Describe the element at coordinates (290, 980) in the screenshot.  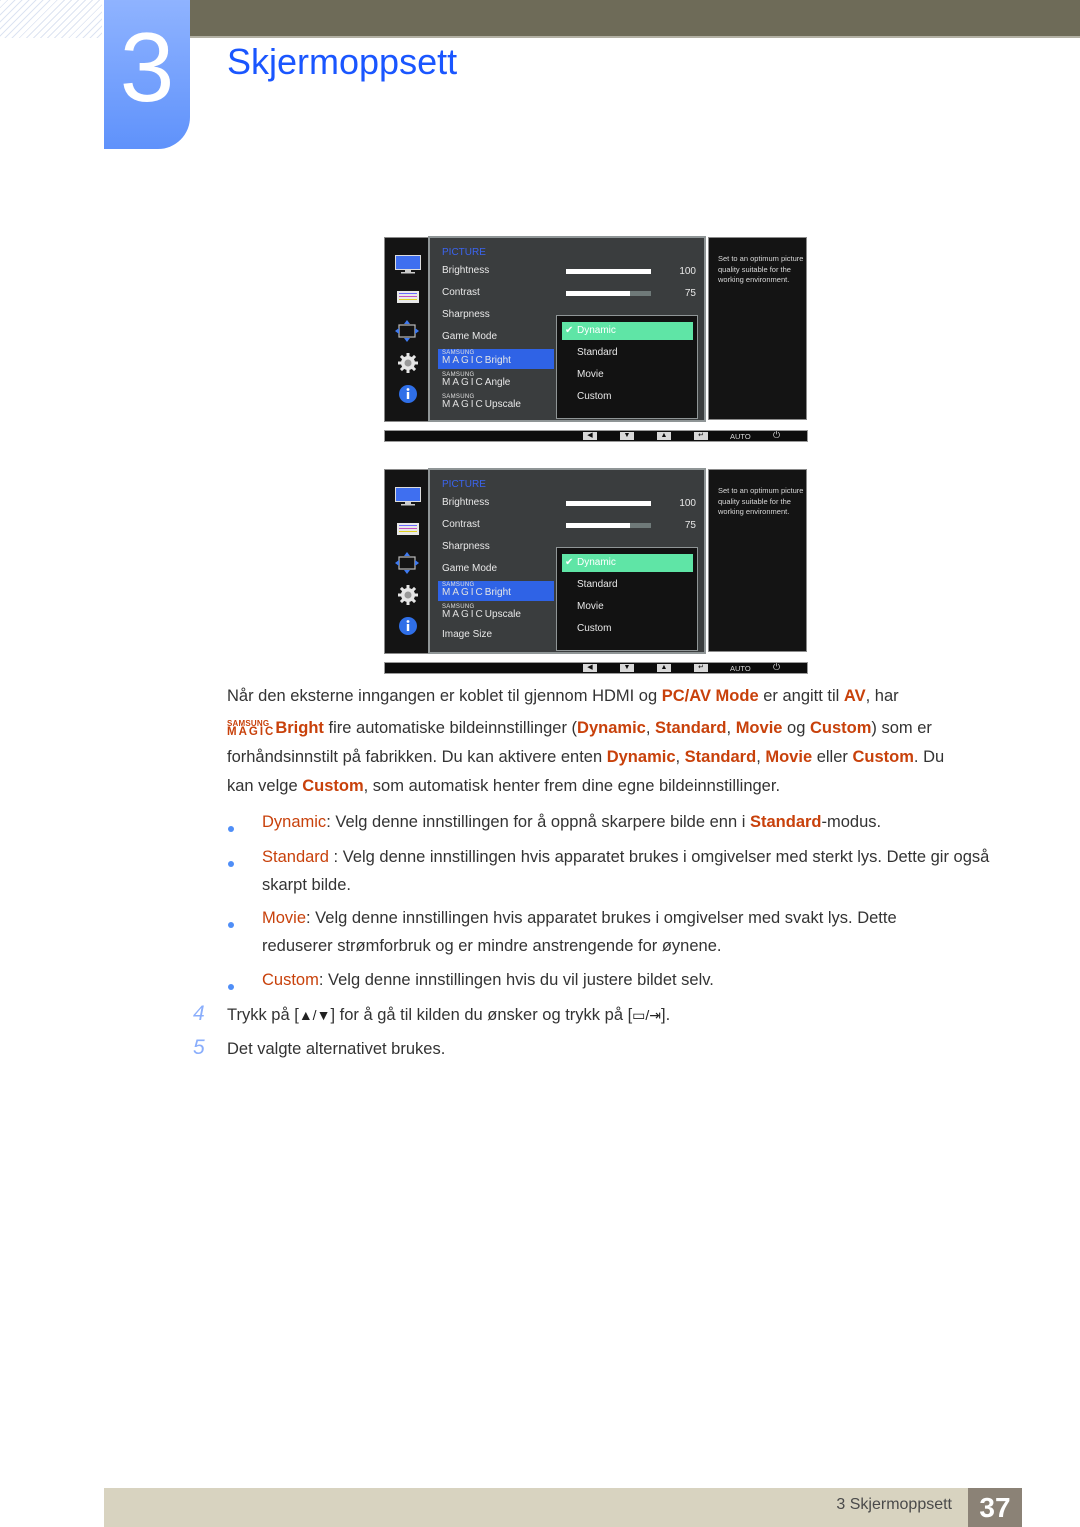
I see `bullet-term: Custom` at that location.